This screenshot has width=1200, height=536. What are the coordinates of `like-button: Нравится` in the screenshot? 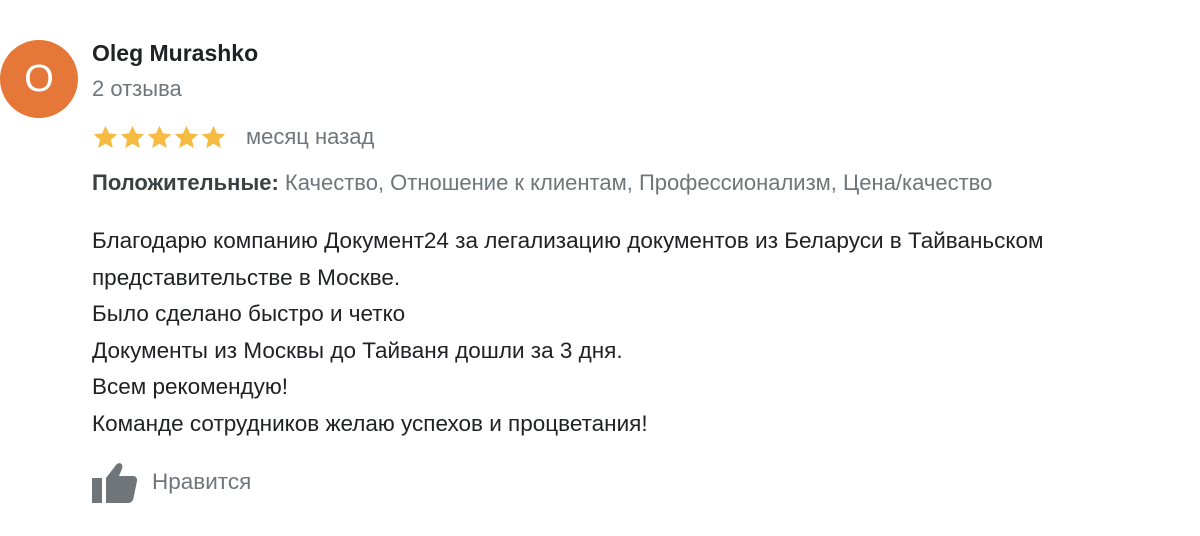 It's located at (171, 482).